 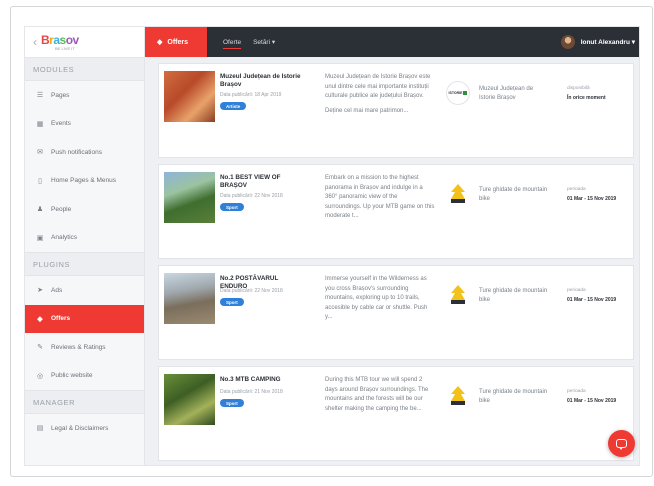 What do you see at coordinates (251, 392) in the screenshot?
I see `offer-date: Data publicării: 21 Nov 2018` at bounding box center [251, 392].